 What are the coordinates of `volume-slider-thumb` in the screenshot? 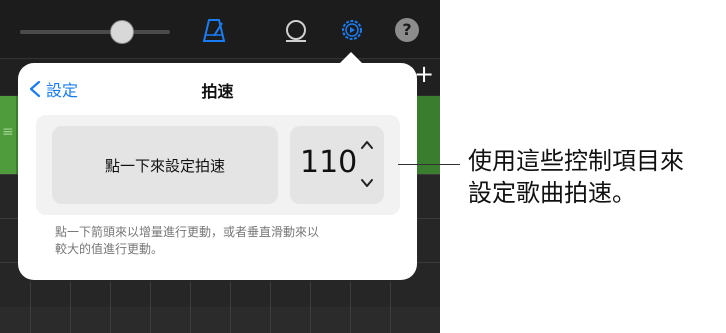 It's located at (122, 32).